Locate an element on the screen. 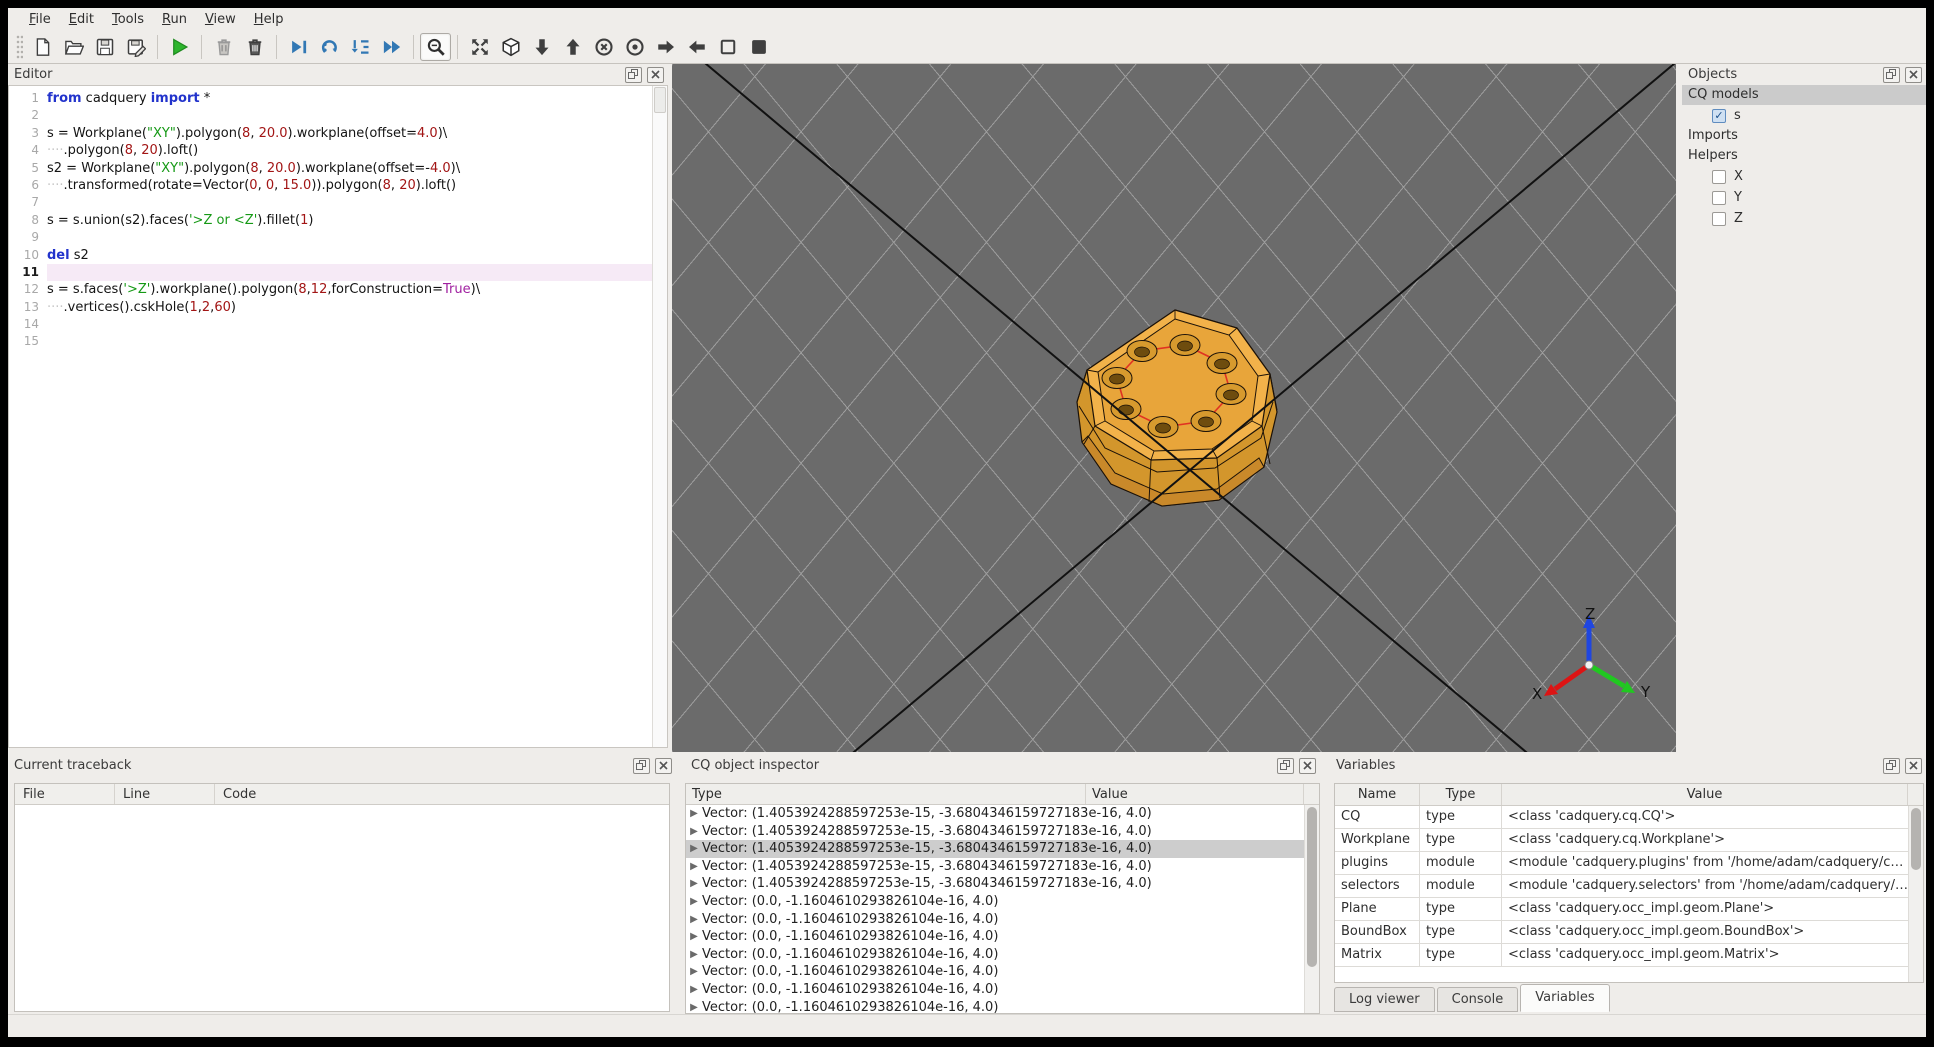  debug-button is located at coordinates (298, 47).